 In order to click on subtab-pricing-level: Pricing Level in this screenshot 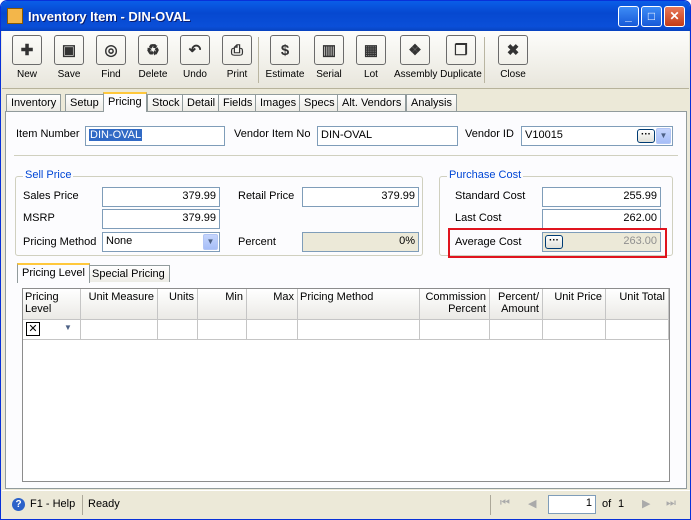, I will do `click(53, 273)`.